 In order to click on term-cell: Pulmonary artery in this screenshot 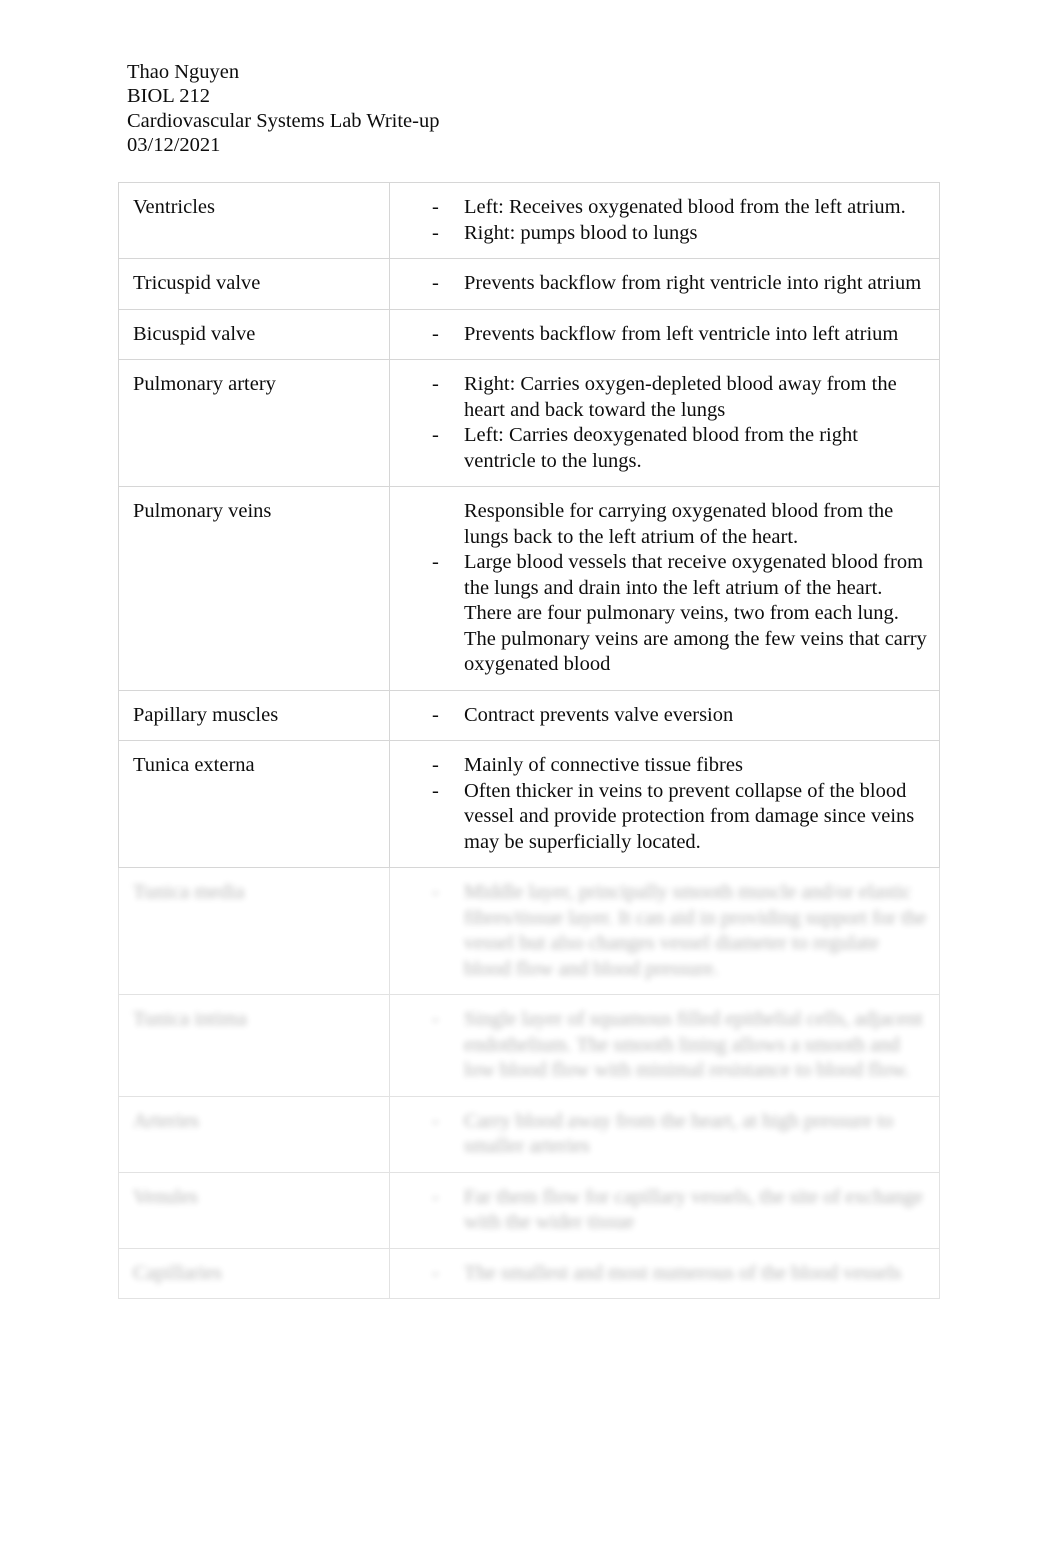, I will do `click(254, 423)`.